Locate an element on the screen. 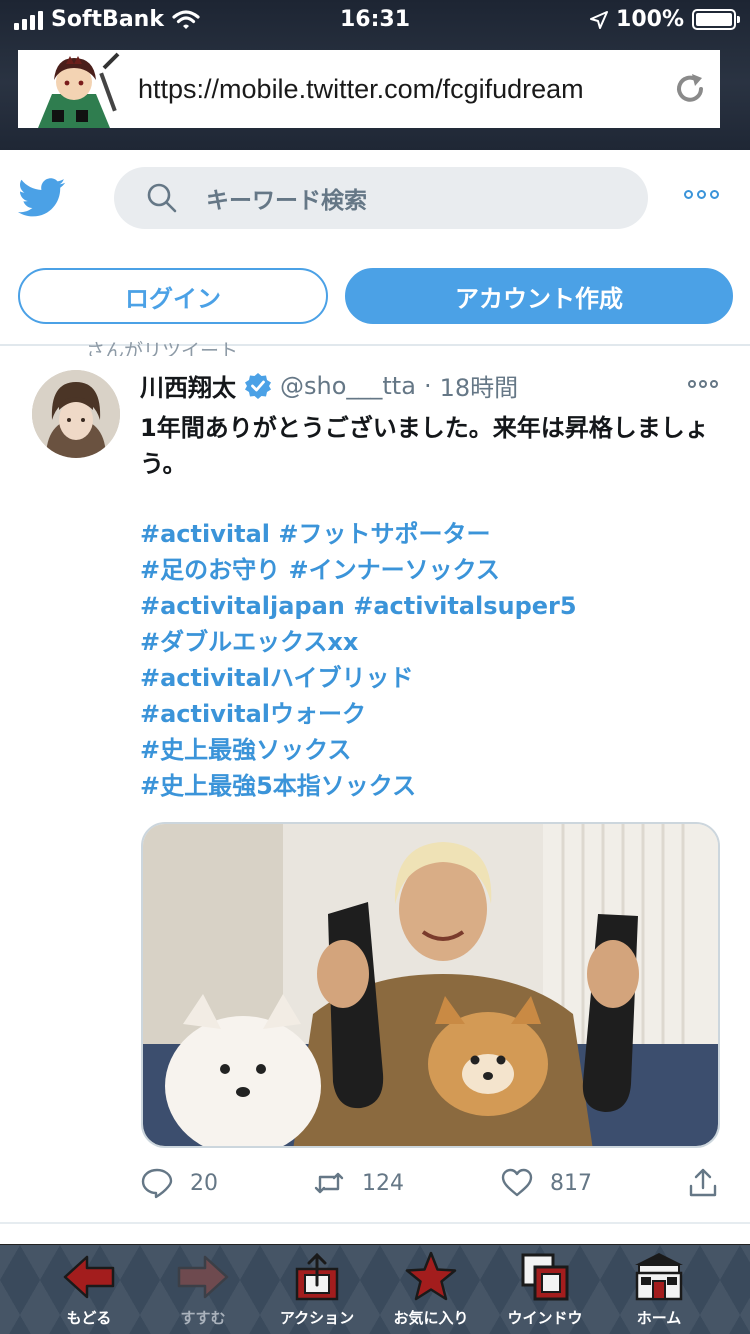 Image resolution: width=750 pixels, height=1334 pixels. reply-count: 20 is located at coordinates (204, 1183).